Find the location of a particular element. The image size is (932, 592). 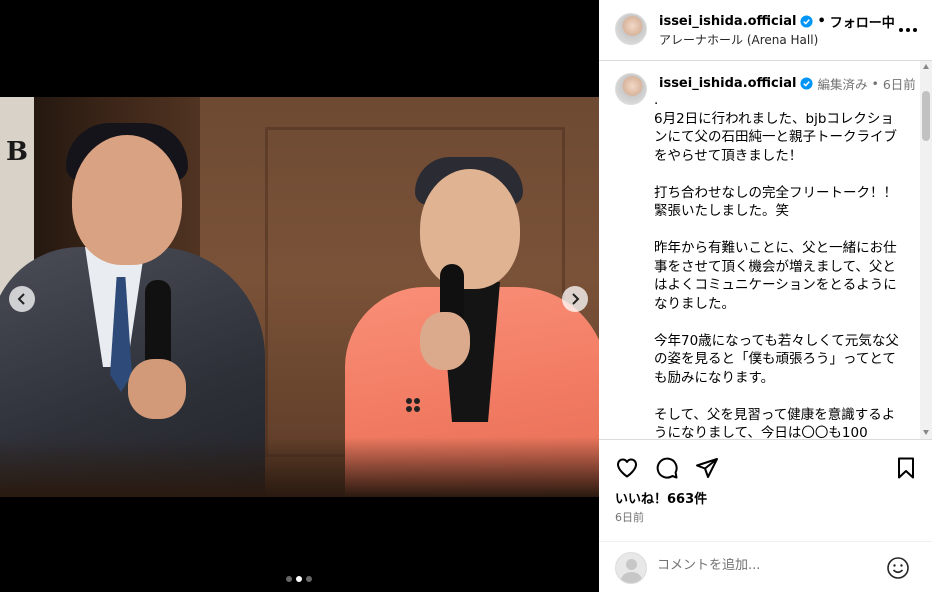

comment-input is located at coordinates (767, 565).